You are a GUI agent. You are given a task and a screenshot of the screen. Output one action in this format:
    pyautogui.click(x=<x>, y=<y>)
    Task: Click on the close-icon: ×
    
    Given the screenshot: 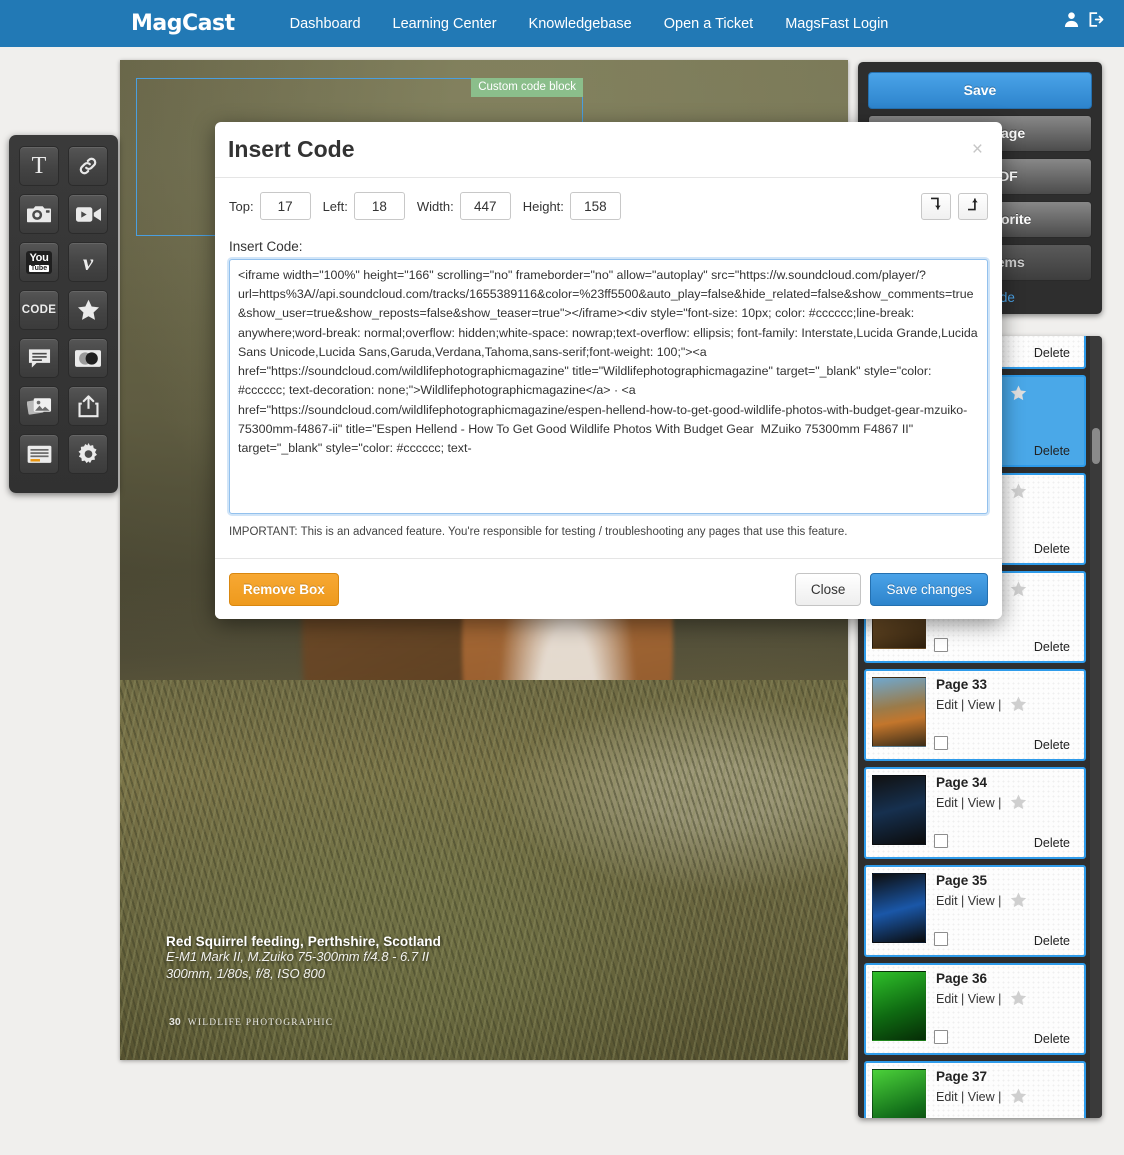 What is the action you would take?
    pyautogui.click(x=977, y=149)
    